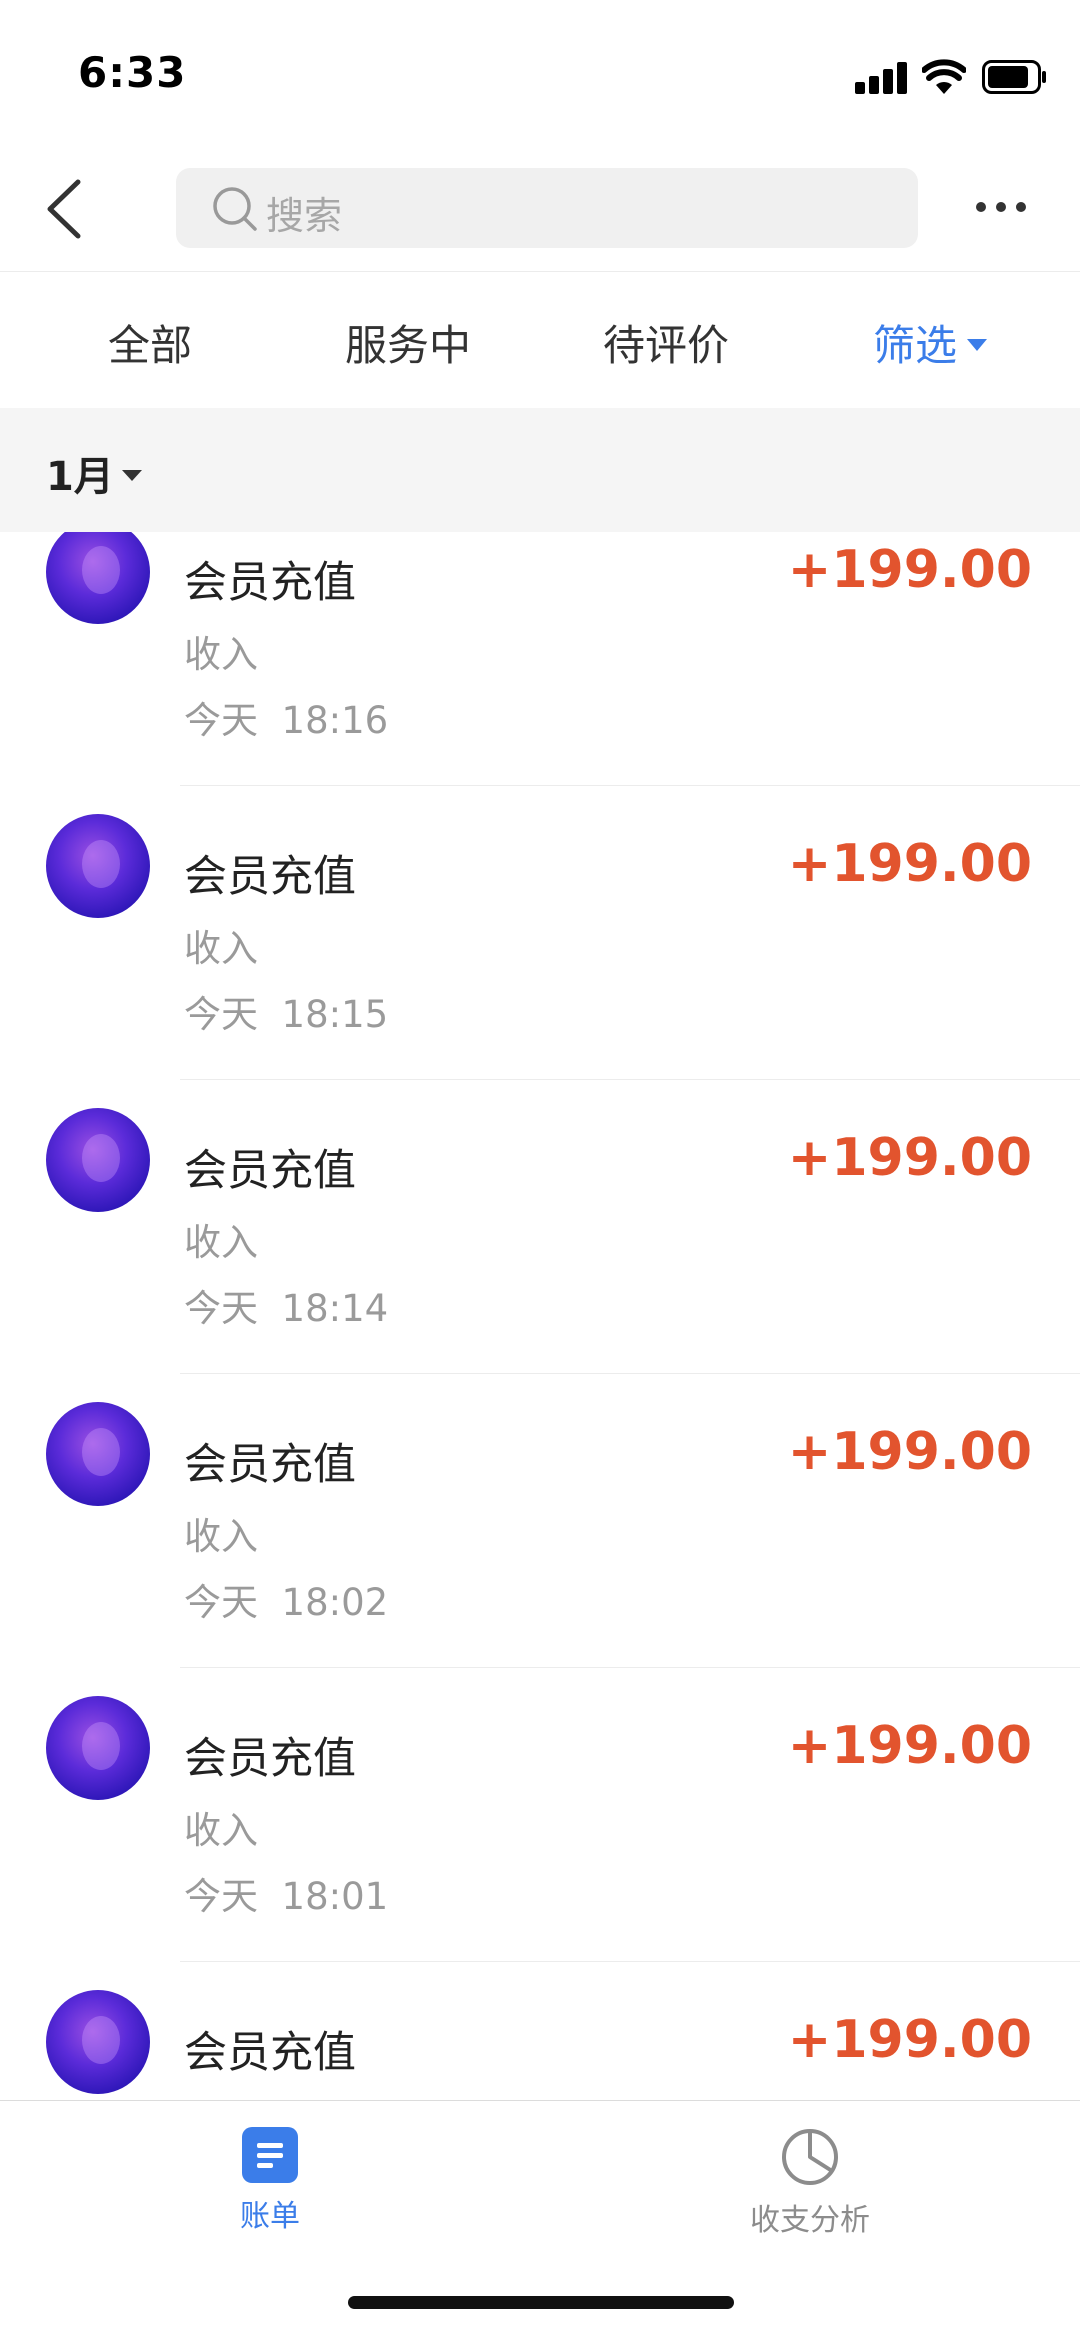 This screenshot has width=1080, height=2339. Describe the element at coordinates (335, 1602) in the screenshot. I see `item-clock: 18:02` at that location.